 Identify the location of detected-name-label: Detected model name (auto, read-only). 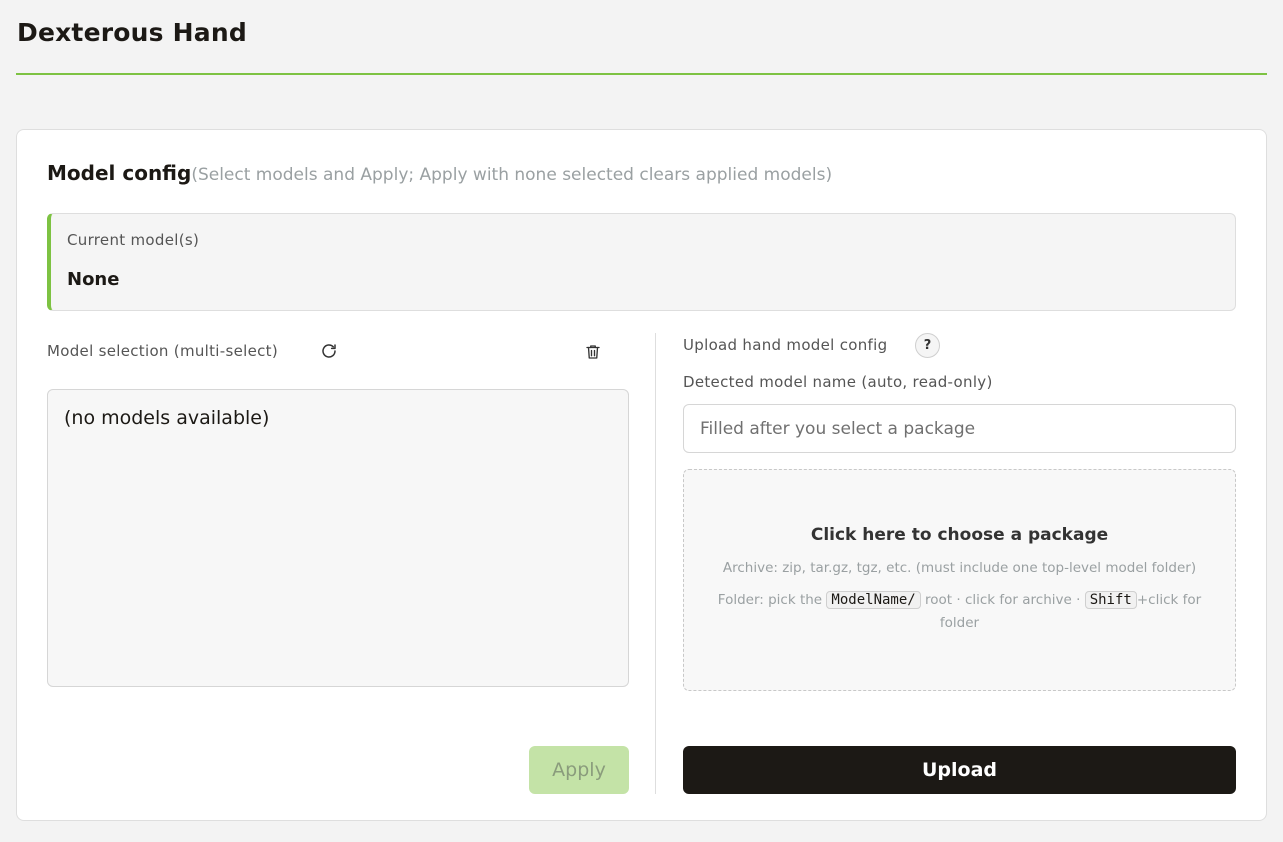
(838, 382).